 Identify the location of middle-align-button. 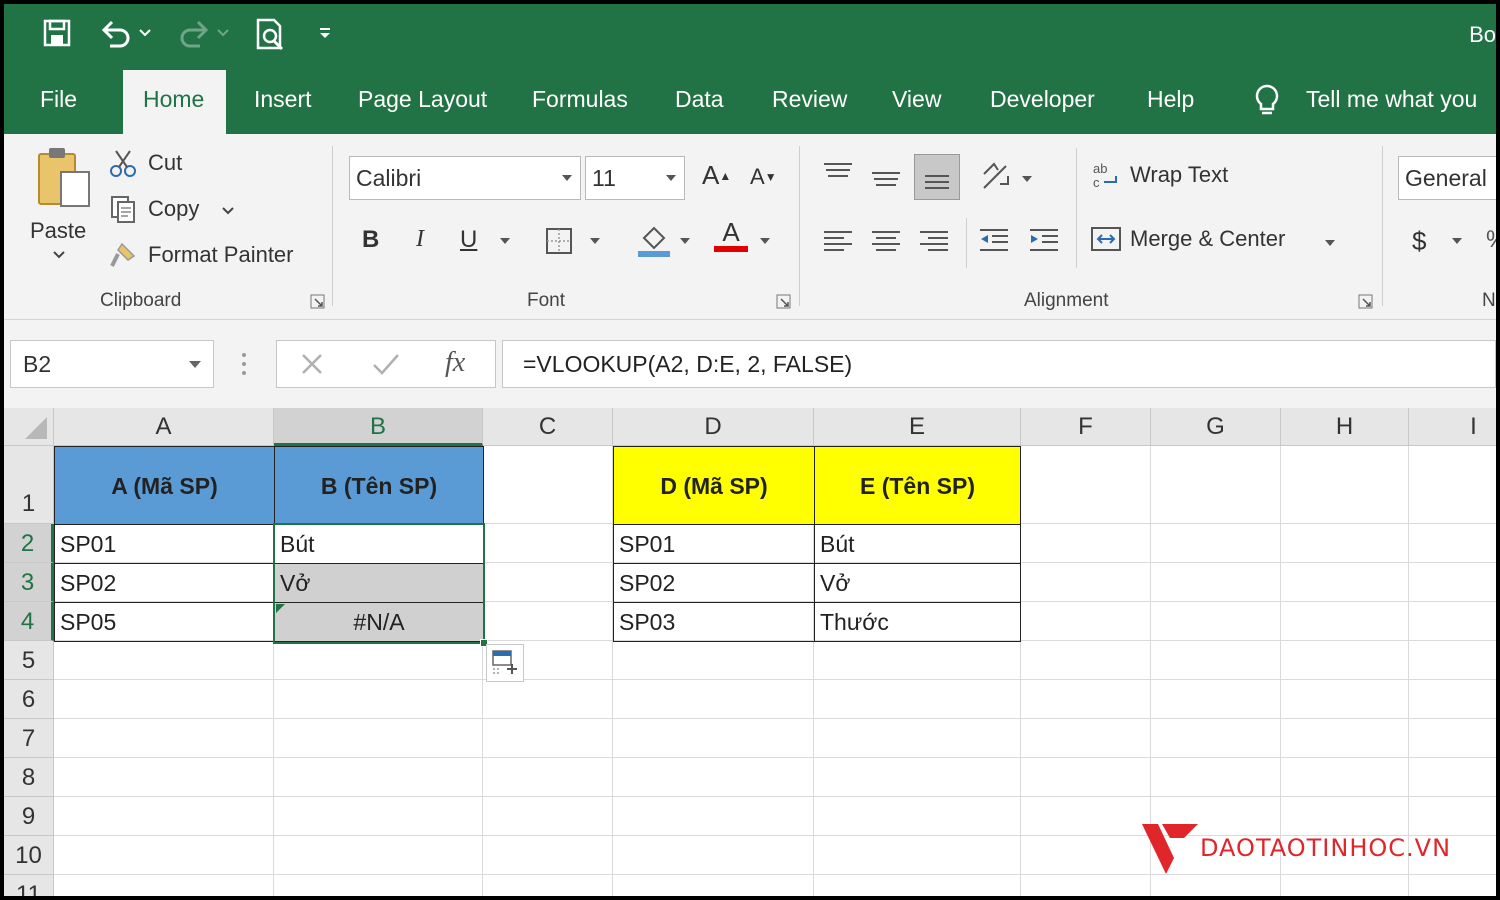
(886, 179).